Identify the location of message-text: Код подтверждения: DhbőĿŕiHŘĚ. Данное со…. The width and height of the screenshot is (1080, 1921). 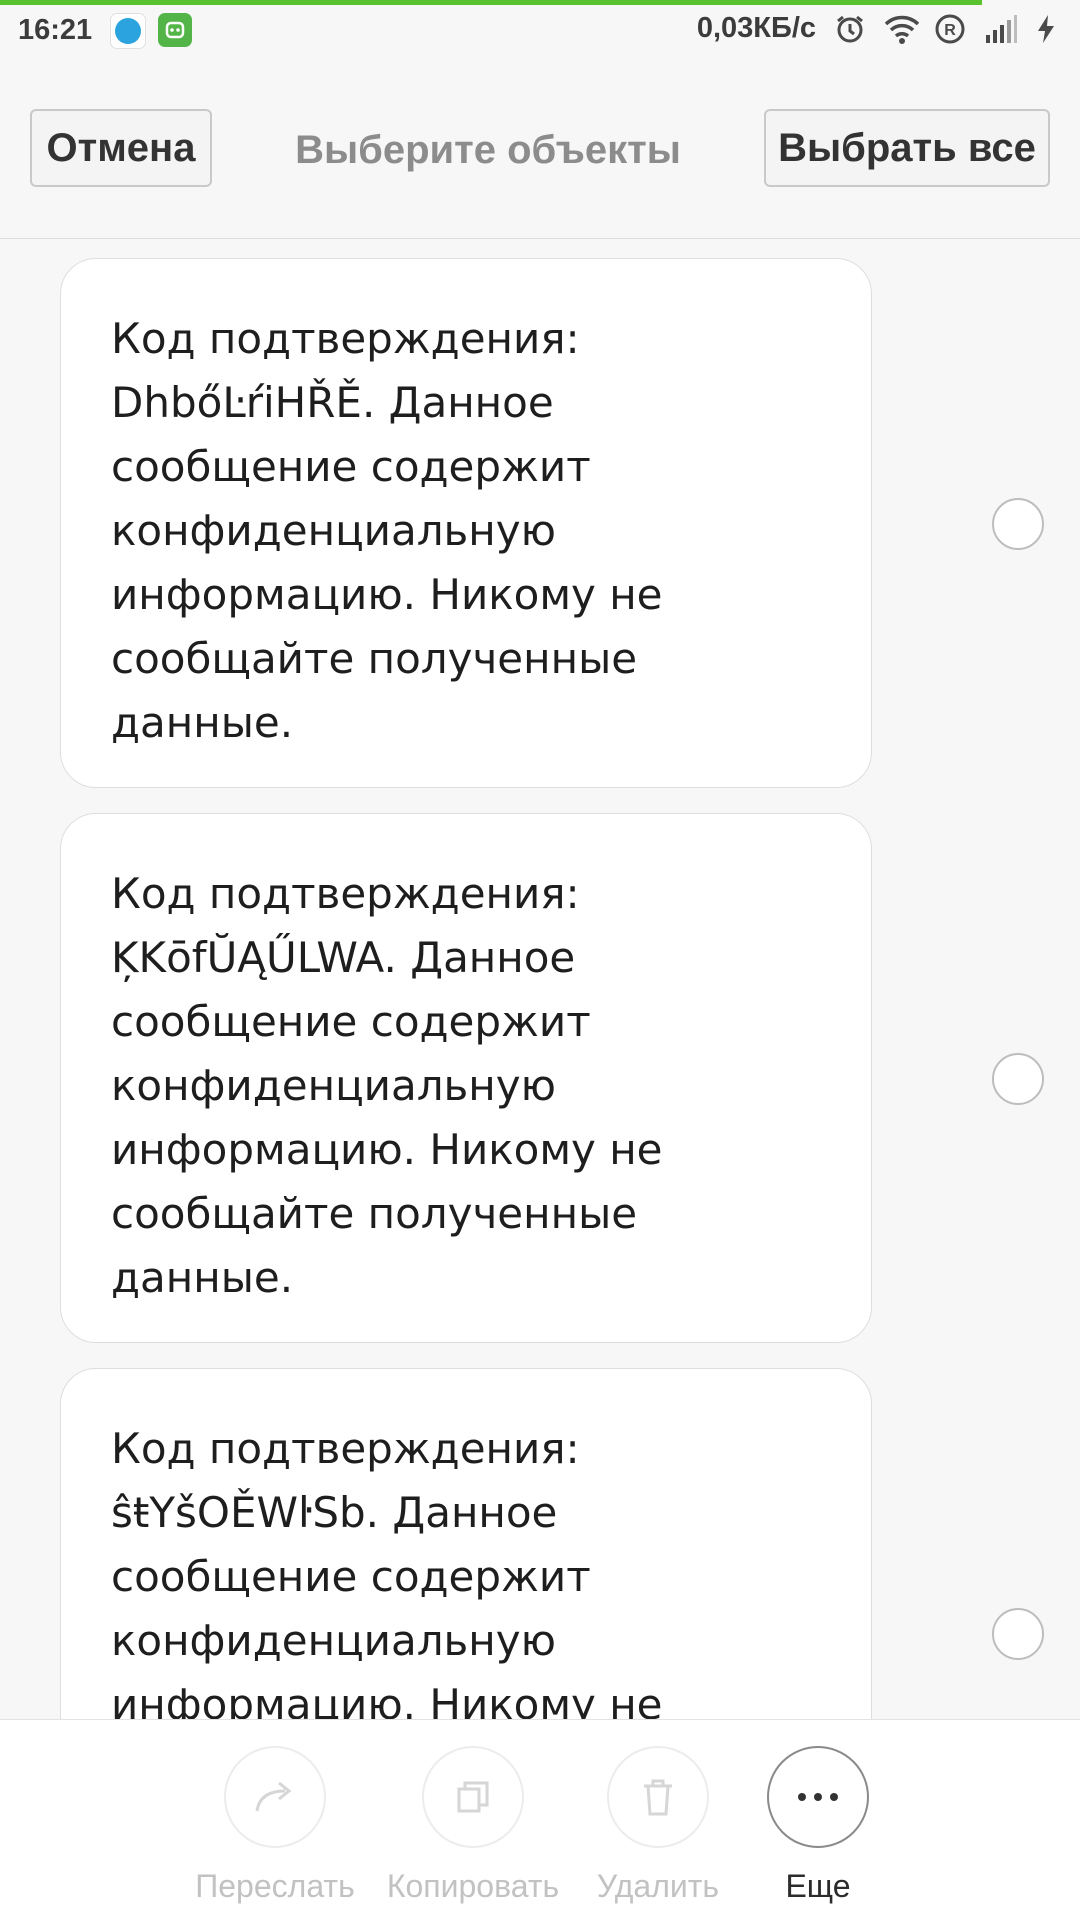
(387, 530).